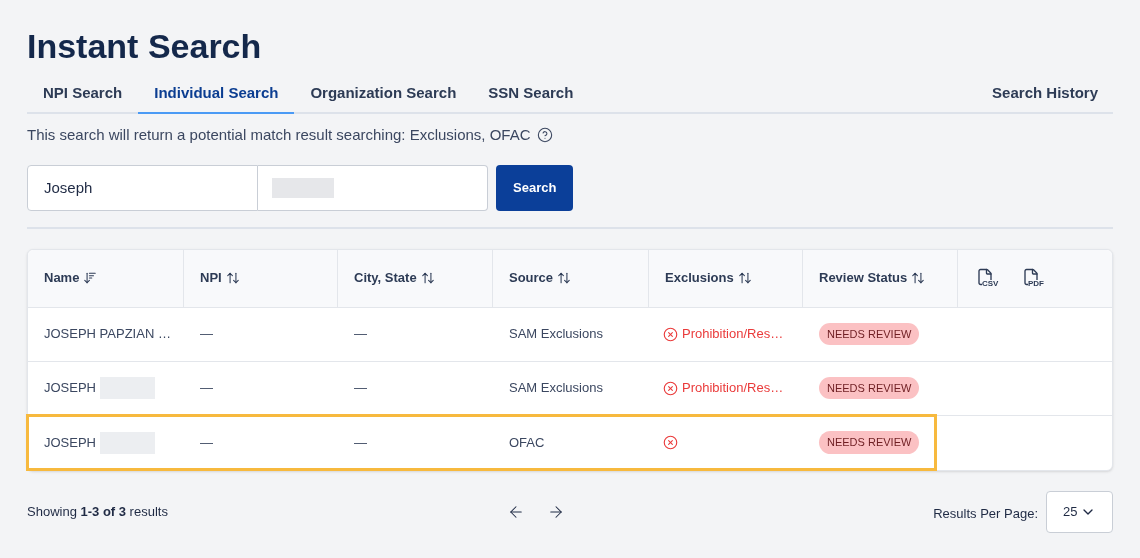 This screenshot has width=1140, height=558. I want to click on column-header: NPI, so click(211, 278).